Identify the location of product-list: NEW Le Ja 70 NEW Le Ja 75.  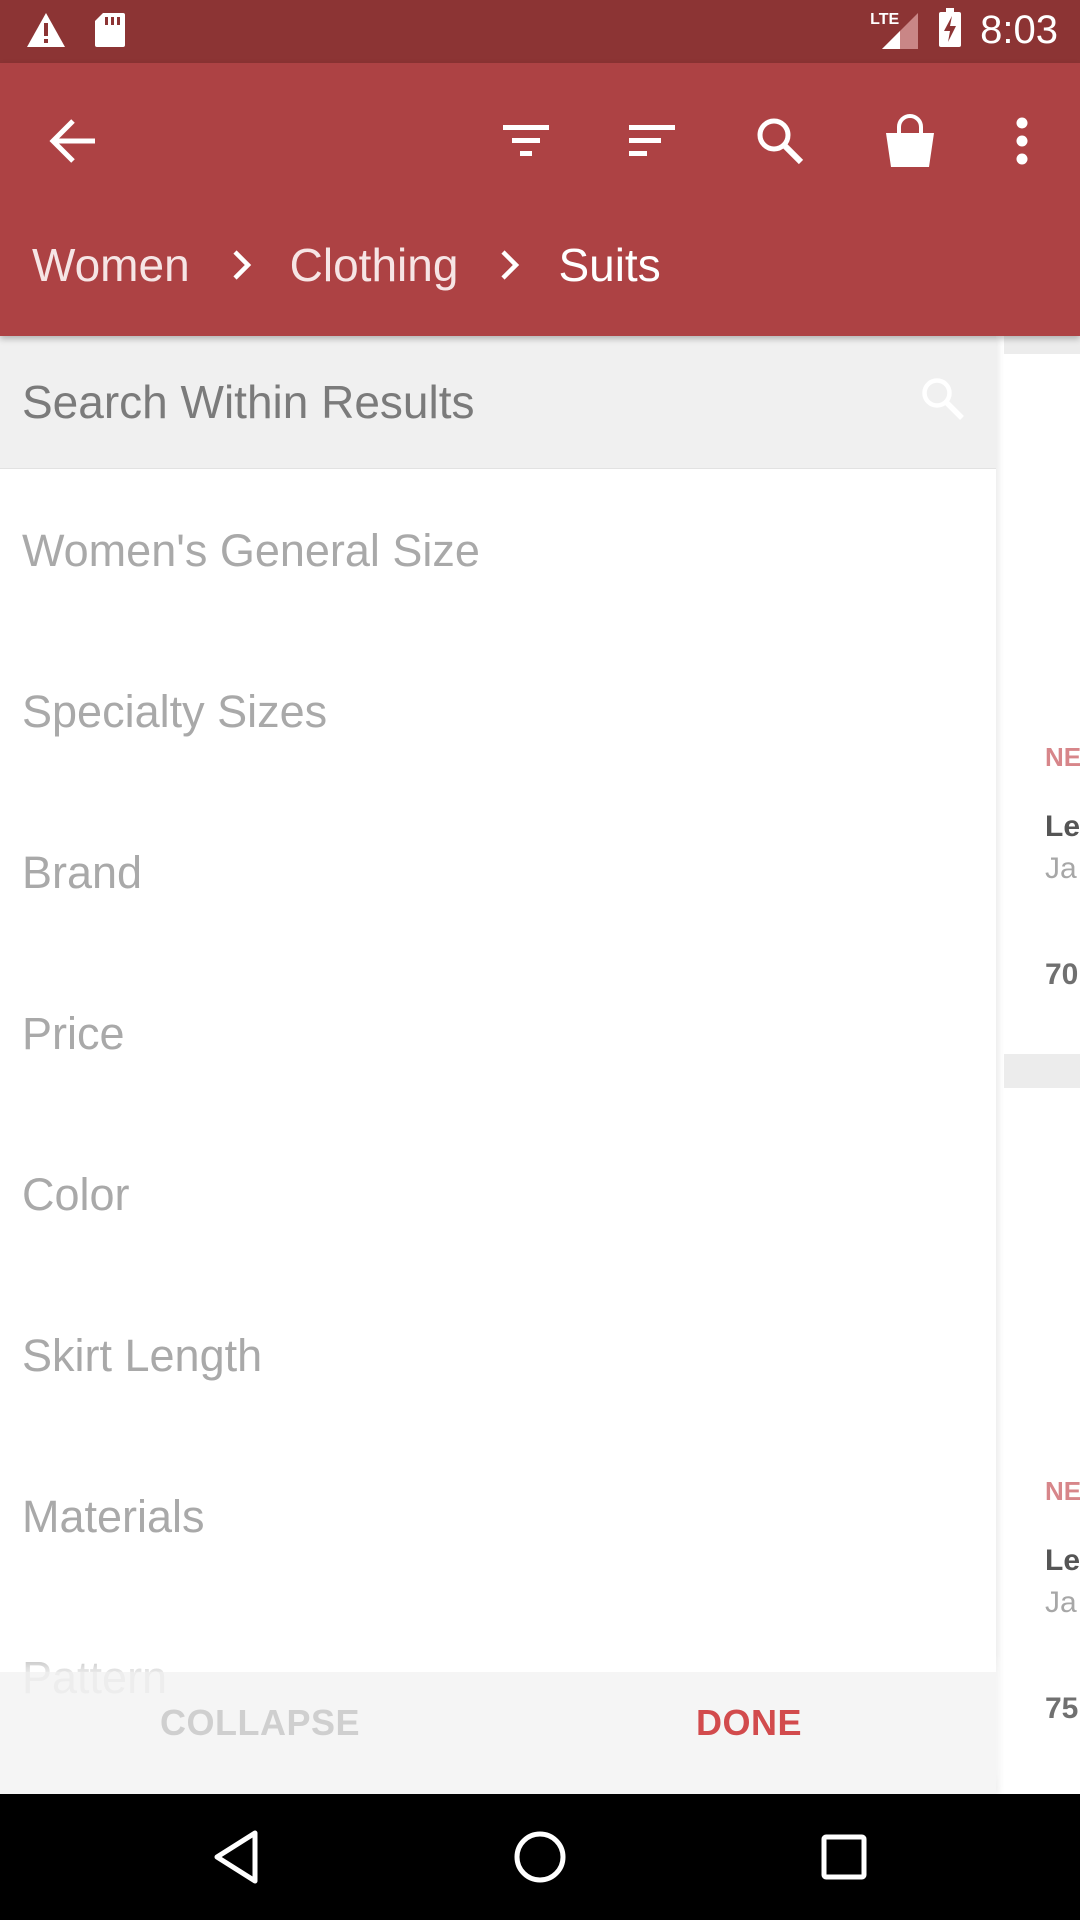
(1042, 1065).